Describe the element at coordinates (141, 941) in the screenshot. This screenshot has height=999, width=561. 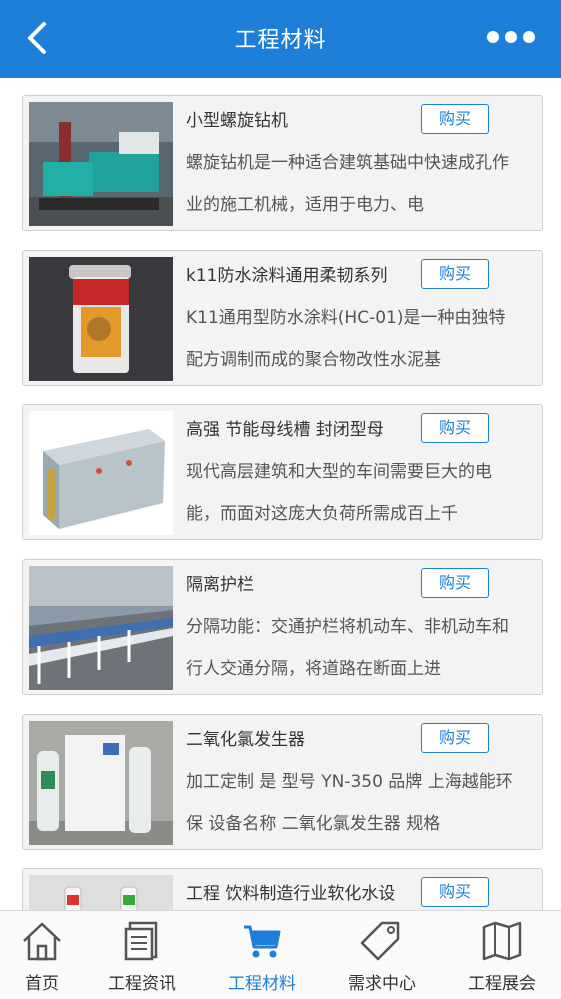
I see `news-icon` at that location.